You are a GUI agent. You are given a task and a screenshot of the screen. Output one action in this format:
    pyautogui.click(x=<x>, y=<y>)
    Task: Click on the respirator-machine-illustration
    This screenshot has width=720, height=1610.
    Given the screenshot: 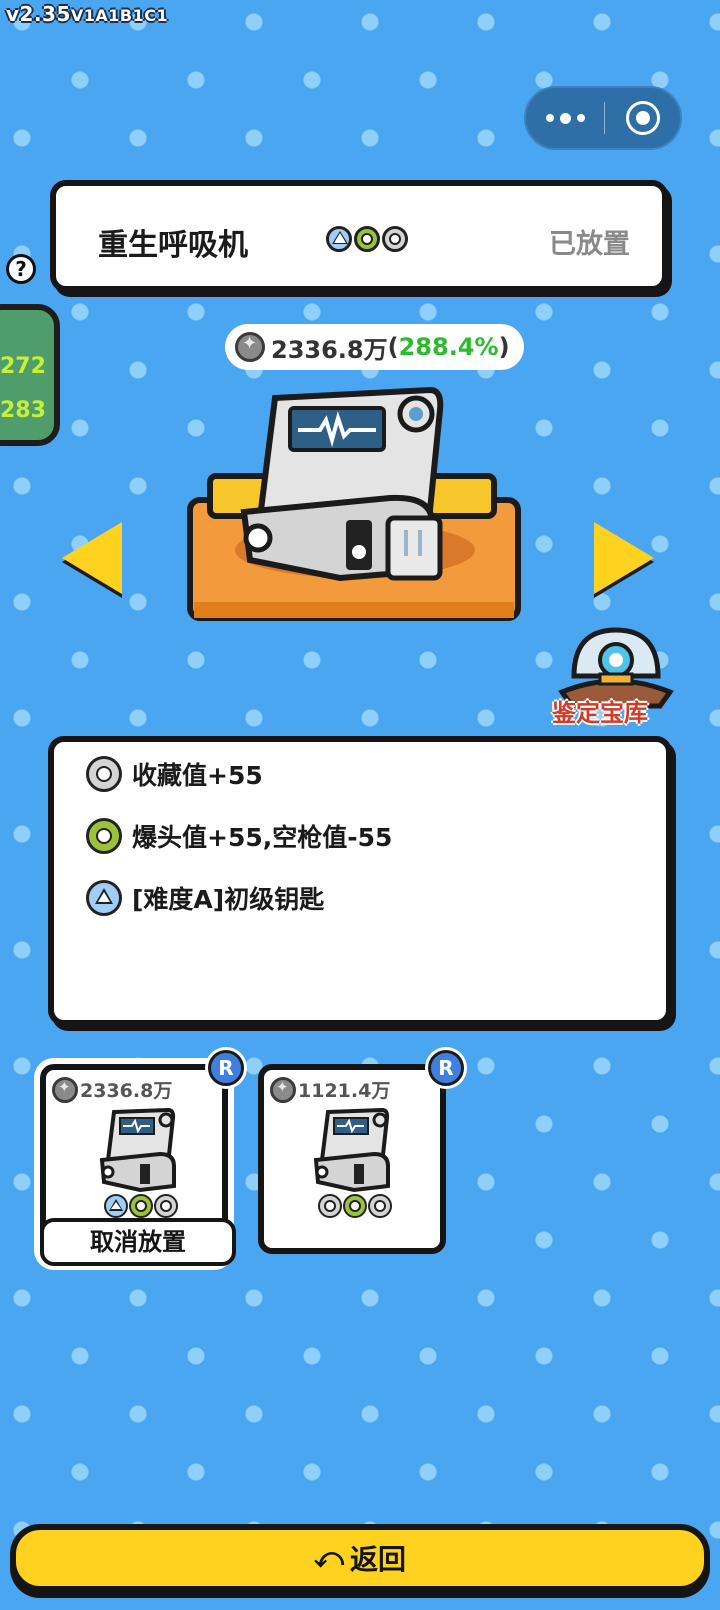 What is the action you would take?
    pyautogui.click(x=354, y=503)
    